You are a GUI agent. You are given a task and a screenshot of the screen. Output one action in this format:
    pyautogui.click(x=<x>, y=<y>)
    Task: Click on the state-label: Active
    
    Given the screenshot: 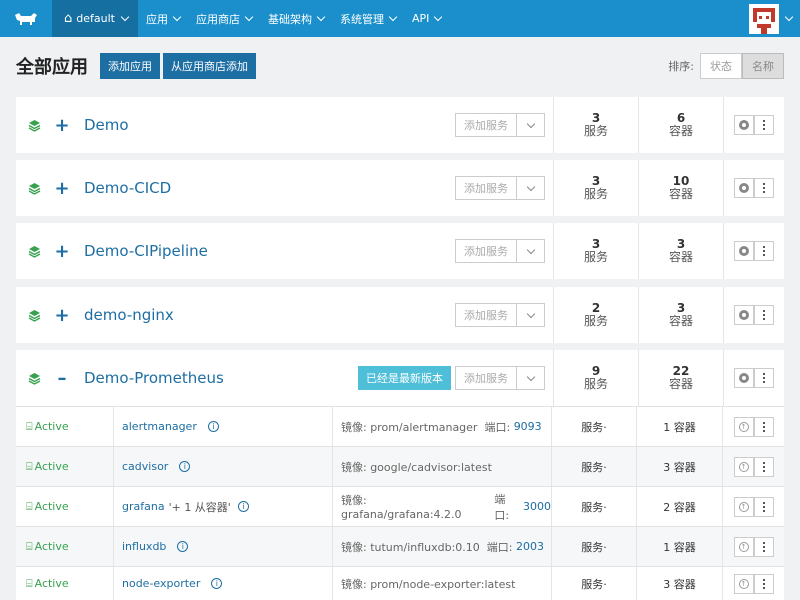 What is the action you would take?
    pyautogui.click(x=51, y=466)
    